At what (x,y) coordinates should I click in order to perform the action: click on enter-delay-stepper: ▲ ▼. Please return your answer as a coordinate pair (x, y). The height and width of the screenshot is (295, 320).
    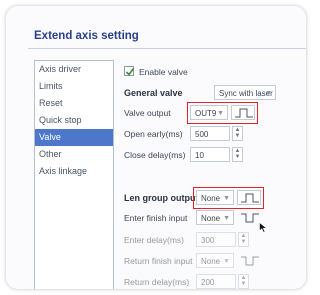
    Looking at the image, I should click on (243, 239).